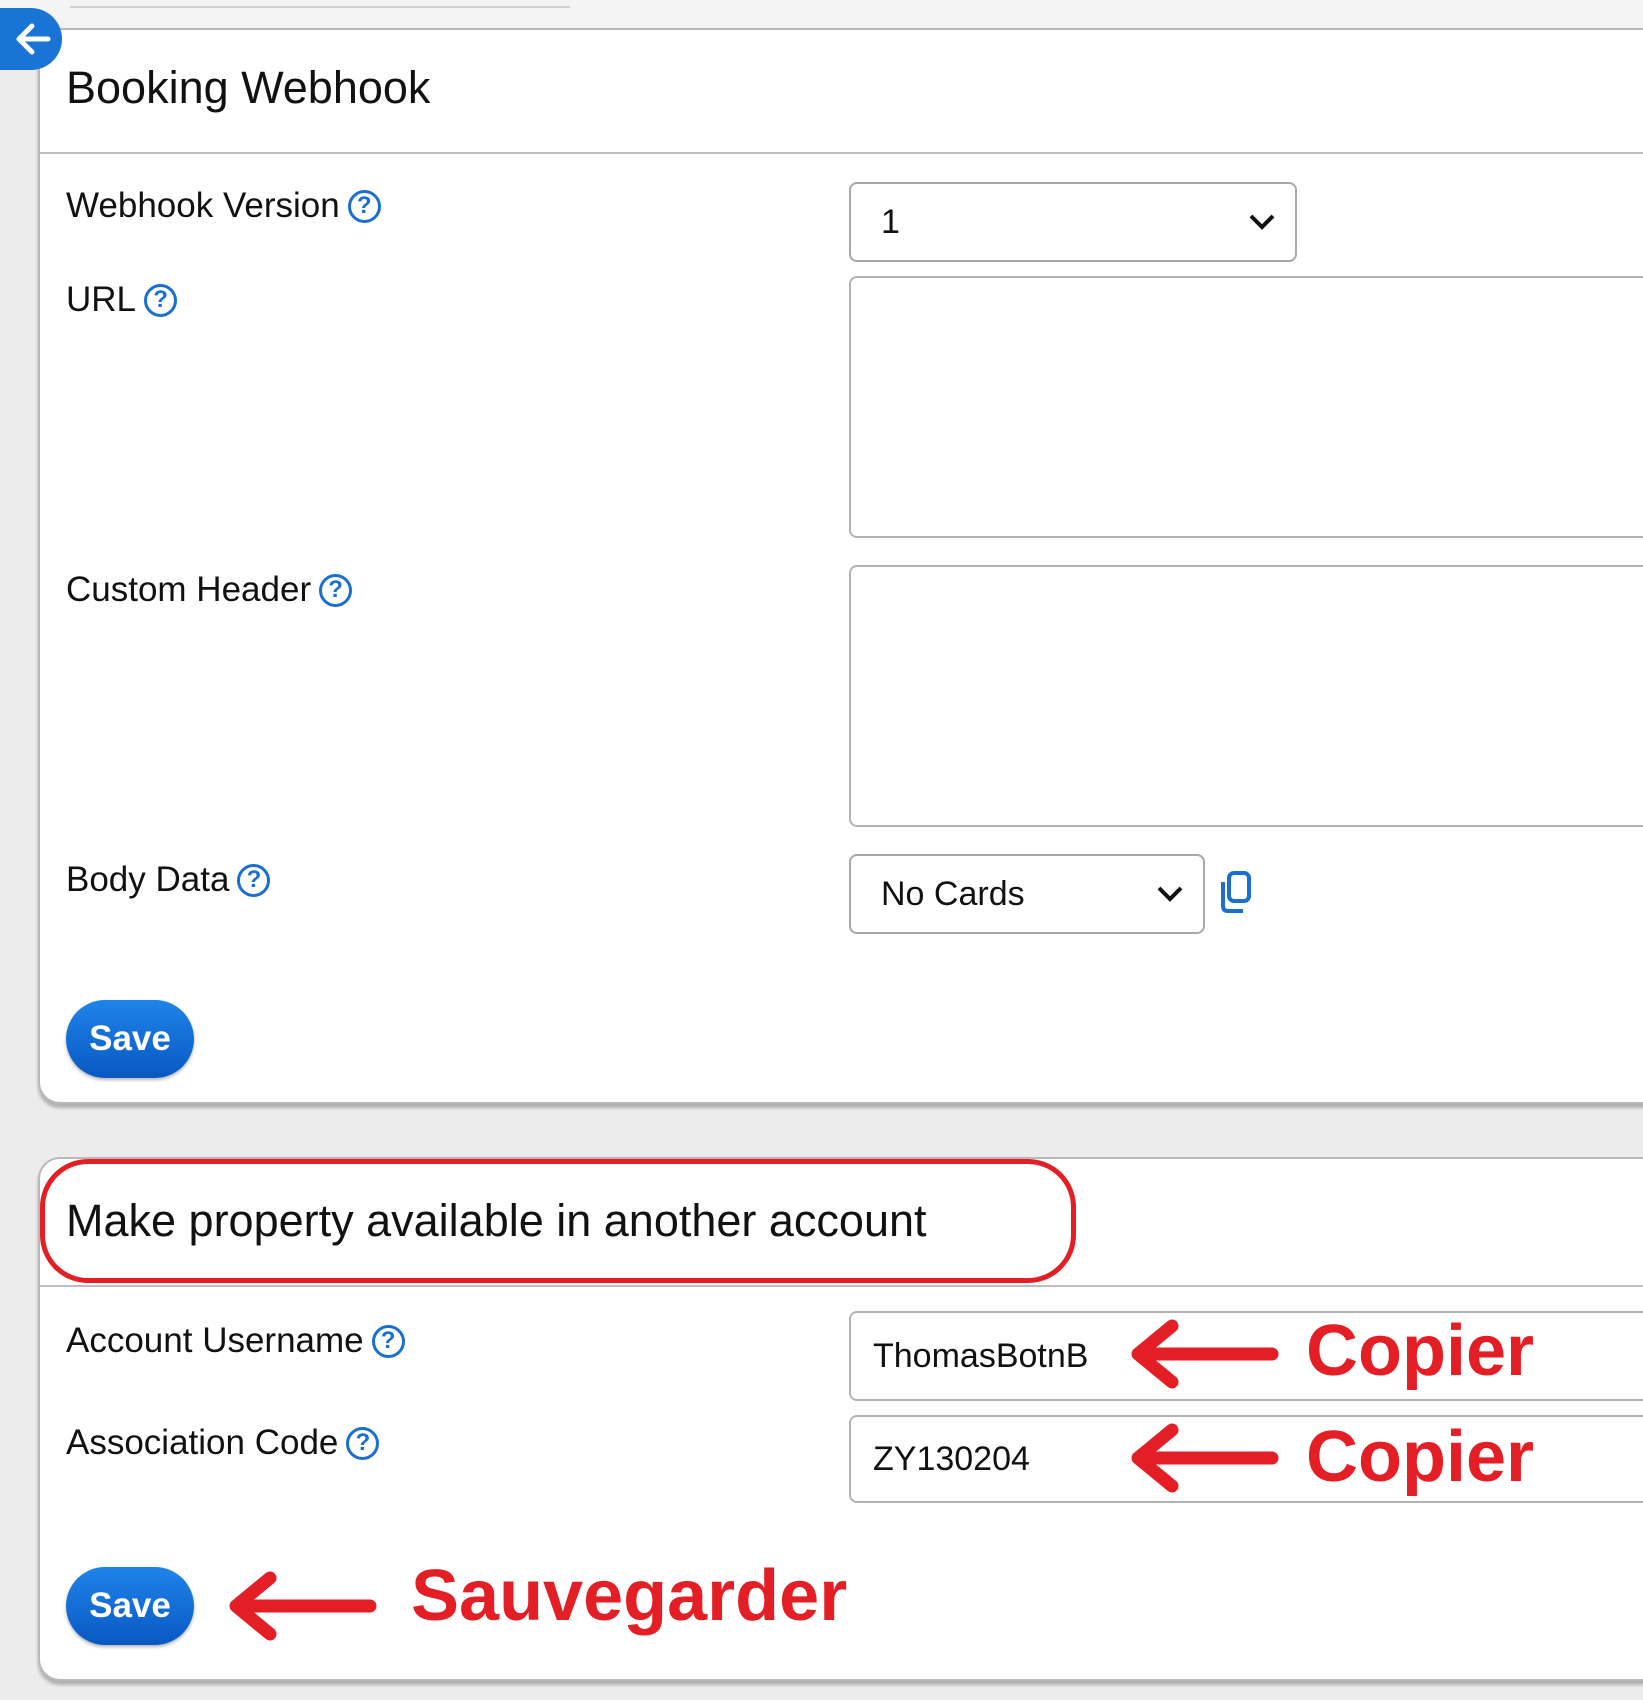  Describe the element at coordinates (189, 589) in the screenshot. I see `custom-header-label: Custom Header` at that location.